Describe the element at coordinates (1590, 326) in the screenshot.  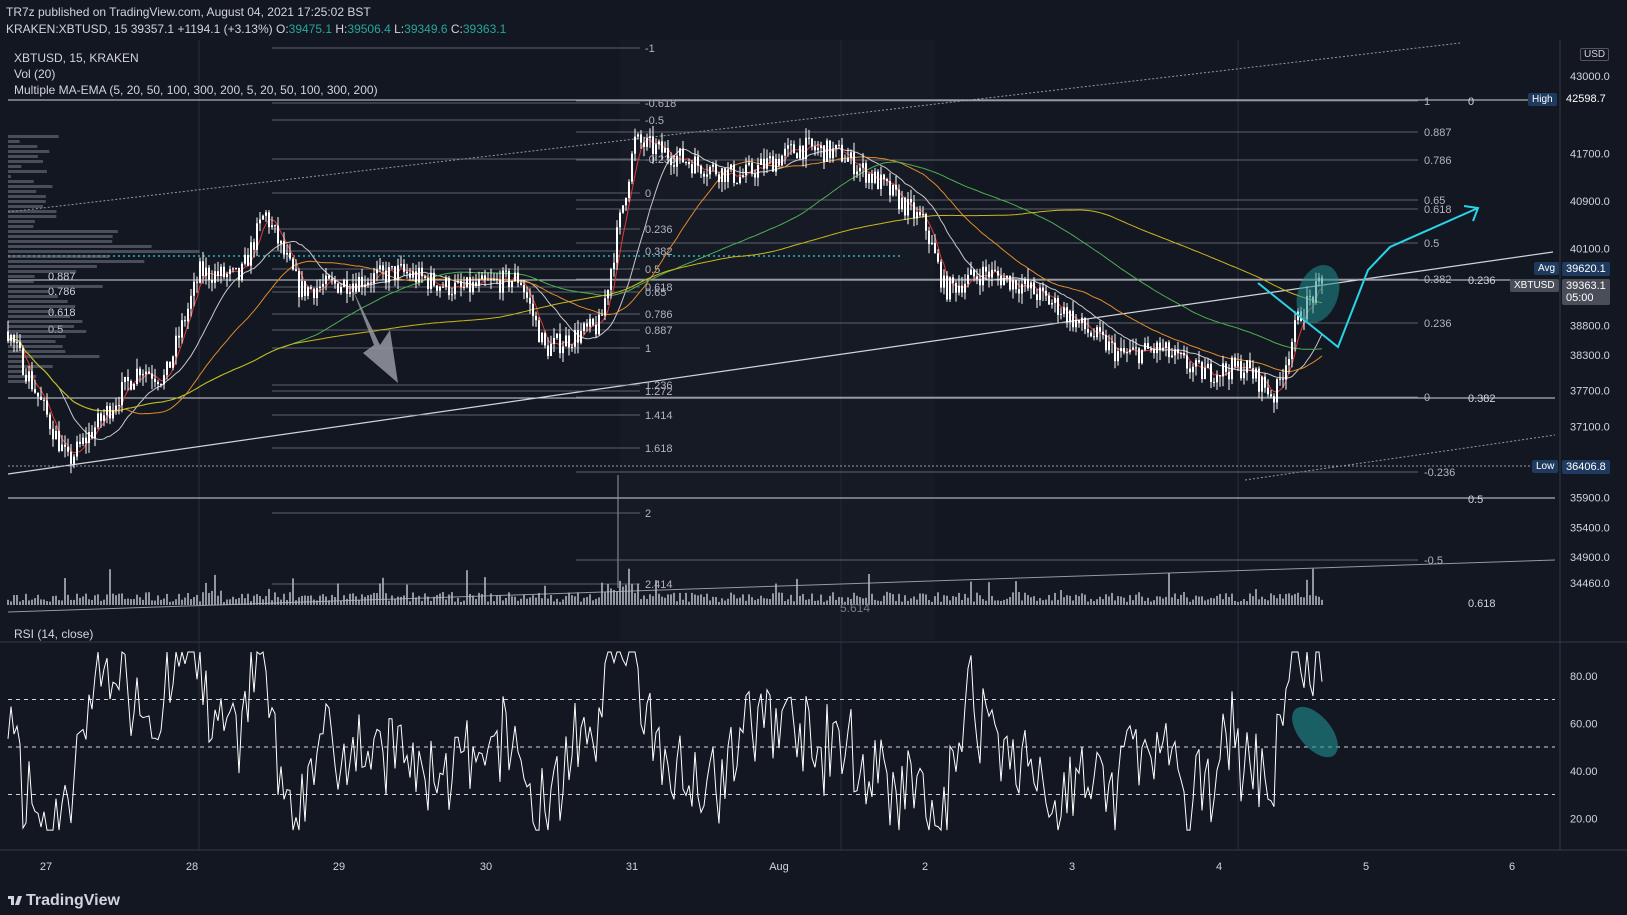
I see `price-tick-label: 38800.0` at that location.